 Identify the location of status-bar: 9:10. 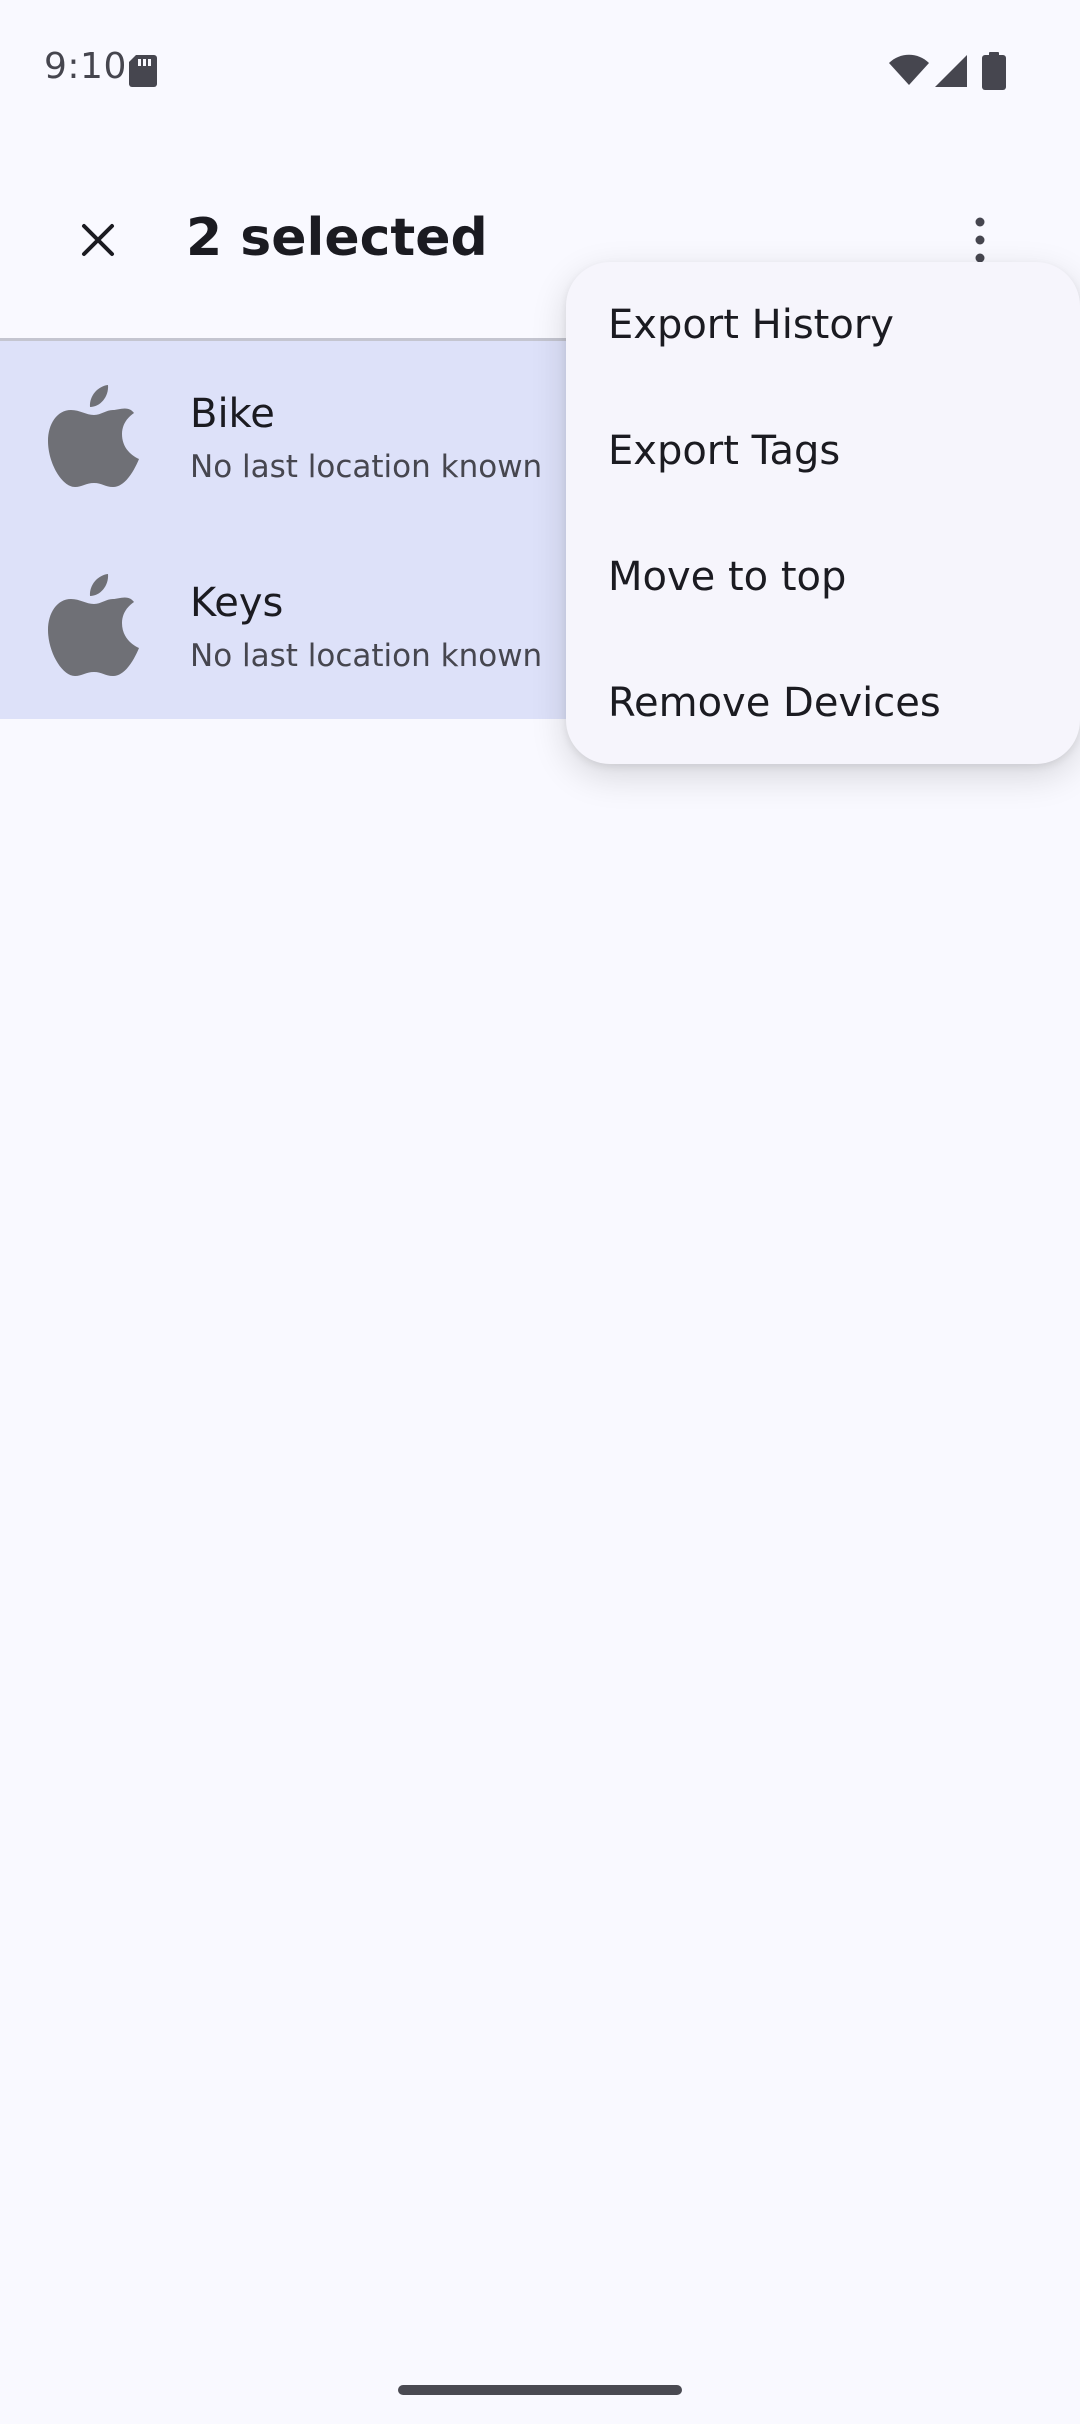
(540, 70).